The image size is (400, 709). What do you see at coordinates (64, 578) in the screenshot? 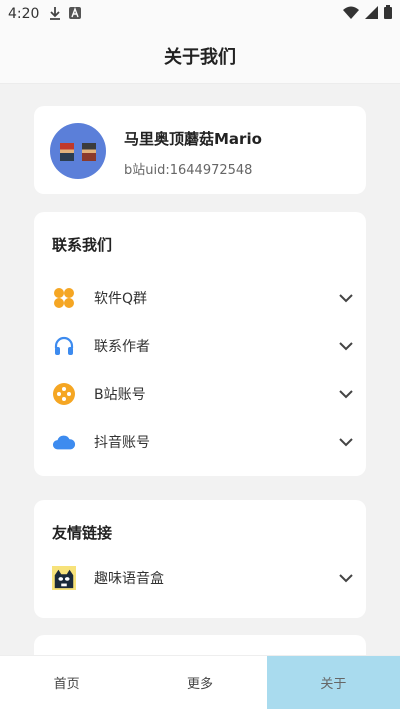
I see `cat-avatar-icon` at bounding box center [64, 578].